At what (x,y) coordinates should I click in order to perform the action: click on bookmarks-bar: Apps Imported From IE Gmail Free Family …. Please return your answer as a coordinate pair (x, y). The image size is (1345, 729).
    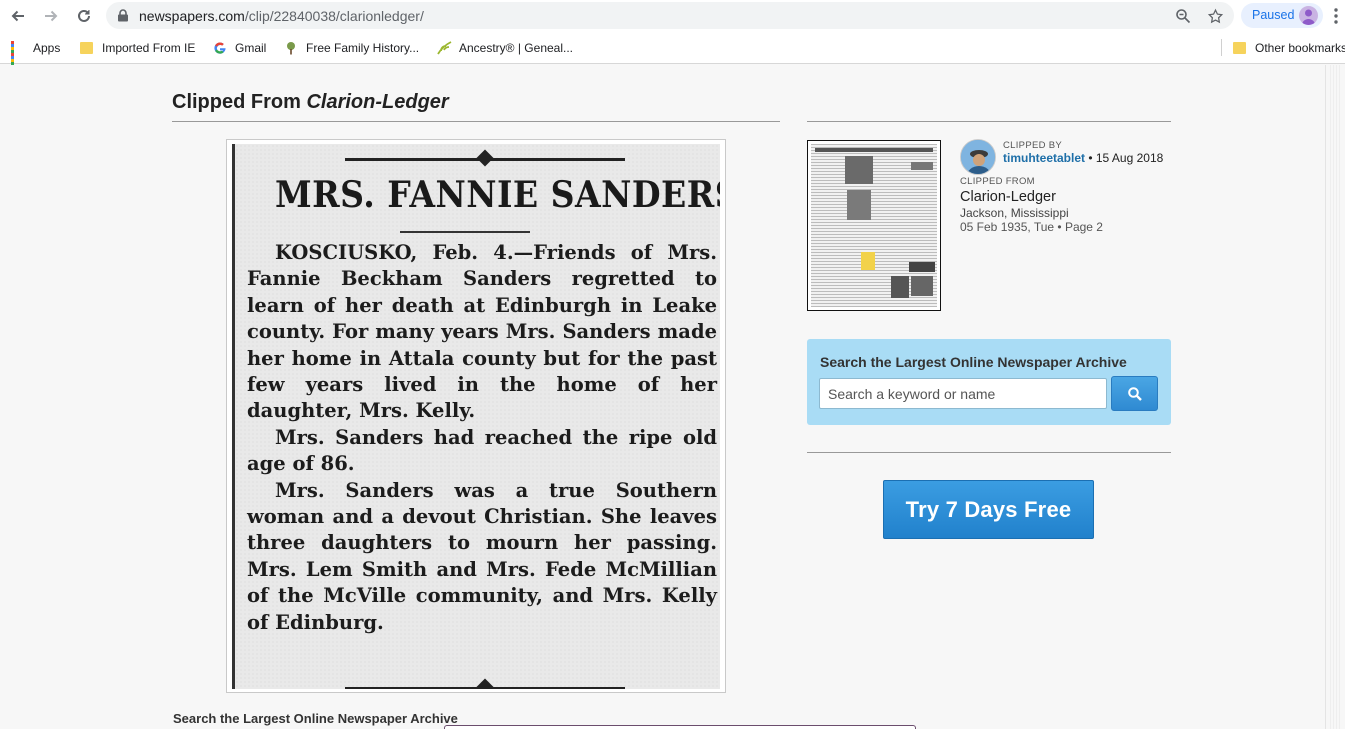
    Looking at the image, I should click on (672, 49).